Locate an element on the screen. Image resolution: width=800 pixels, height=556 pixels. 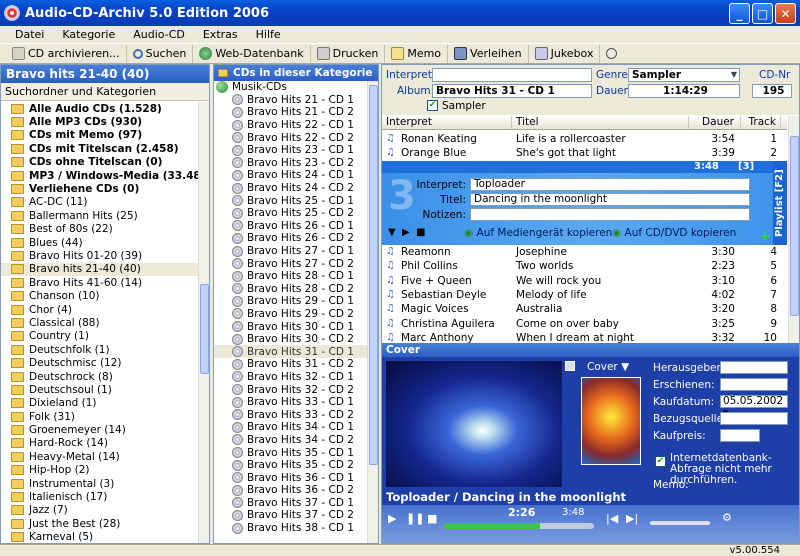
cd-list-item: Bravo Hits 26 - CD 2 is located at coordinates (291, 238).